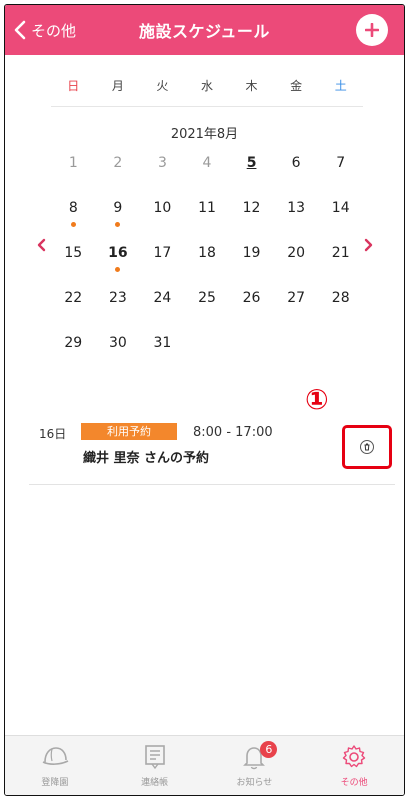 This screenshot has height=800, width=409. Describe the element at coordinates (162, 298) in the screenshot. I see `day-number: 24` at that location.